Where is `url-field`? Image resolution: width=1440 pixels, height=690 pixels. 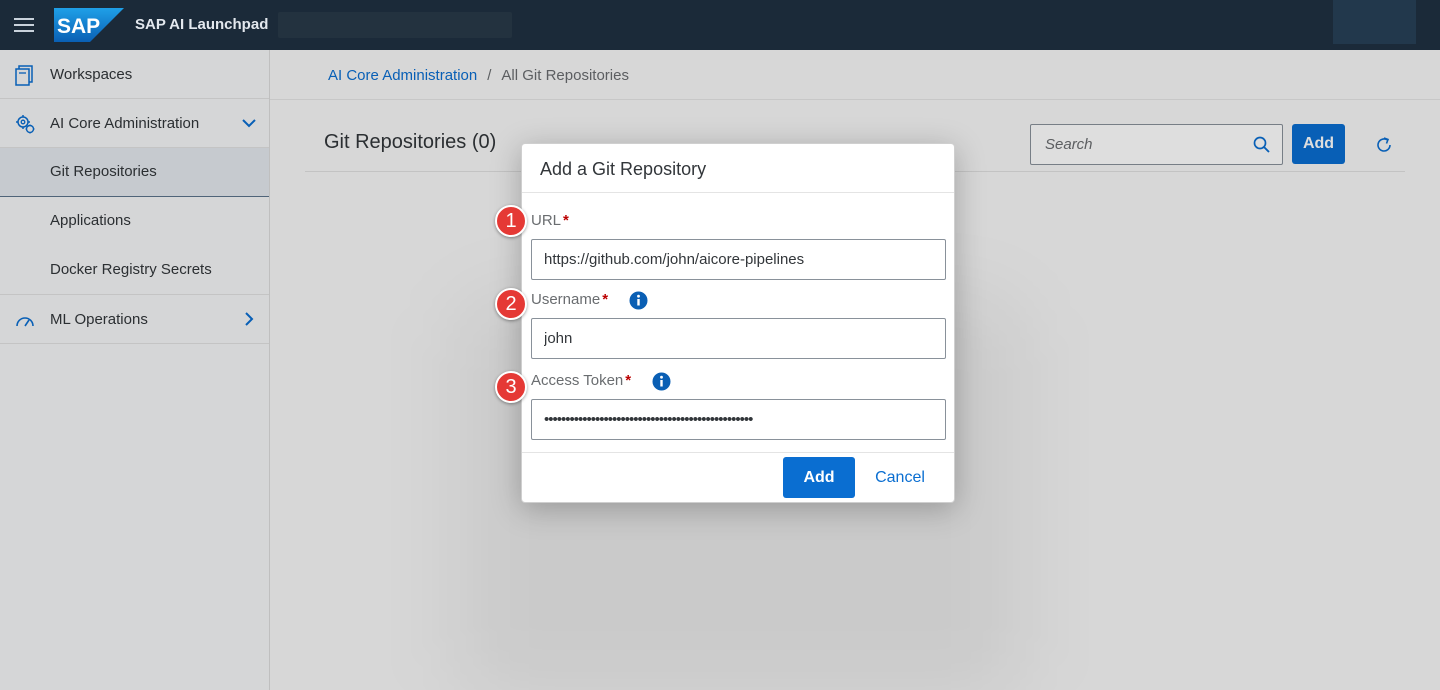
url-field is located at coordinates (738, 259).